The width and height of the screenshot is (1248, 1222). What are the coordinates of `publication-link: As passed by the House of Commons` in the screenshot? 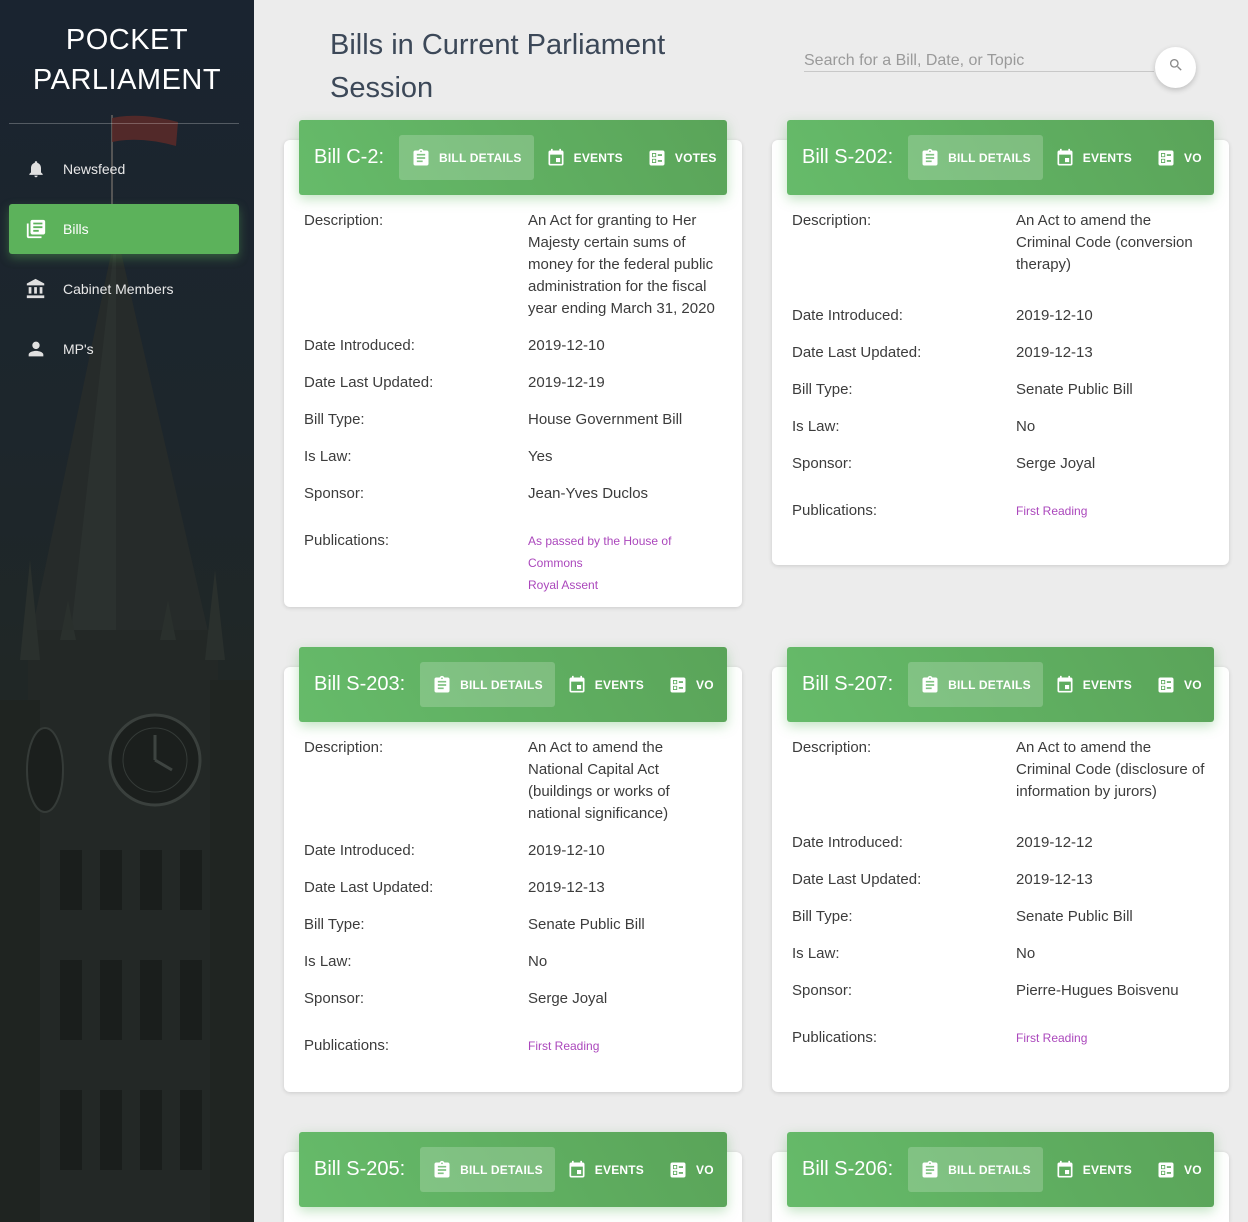 It's located at (625, 552).